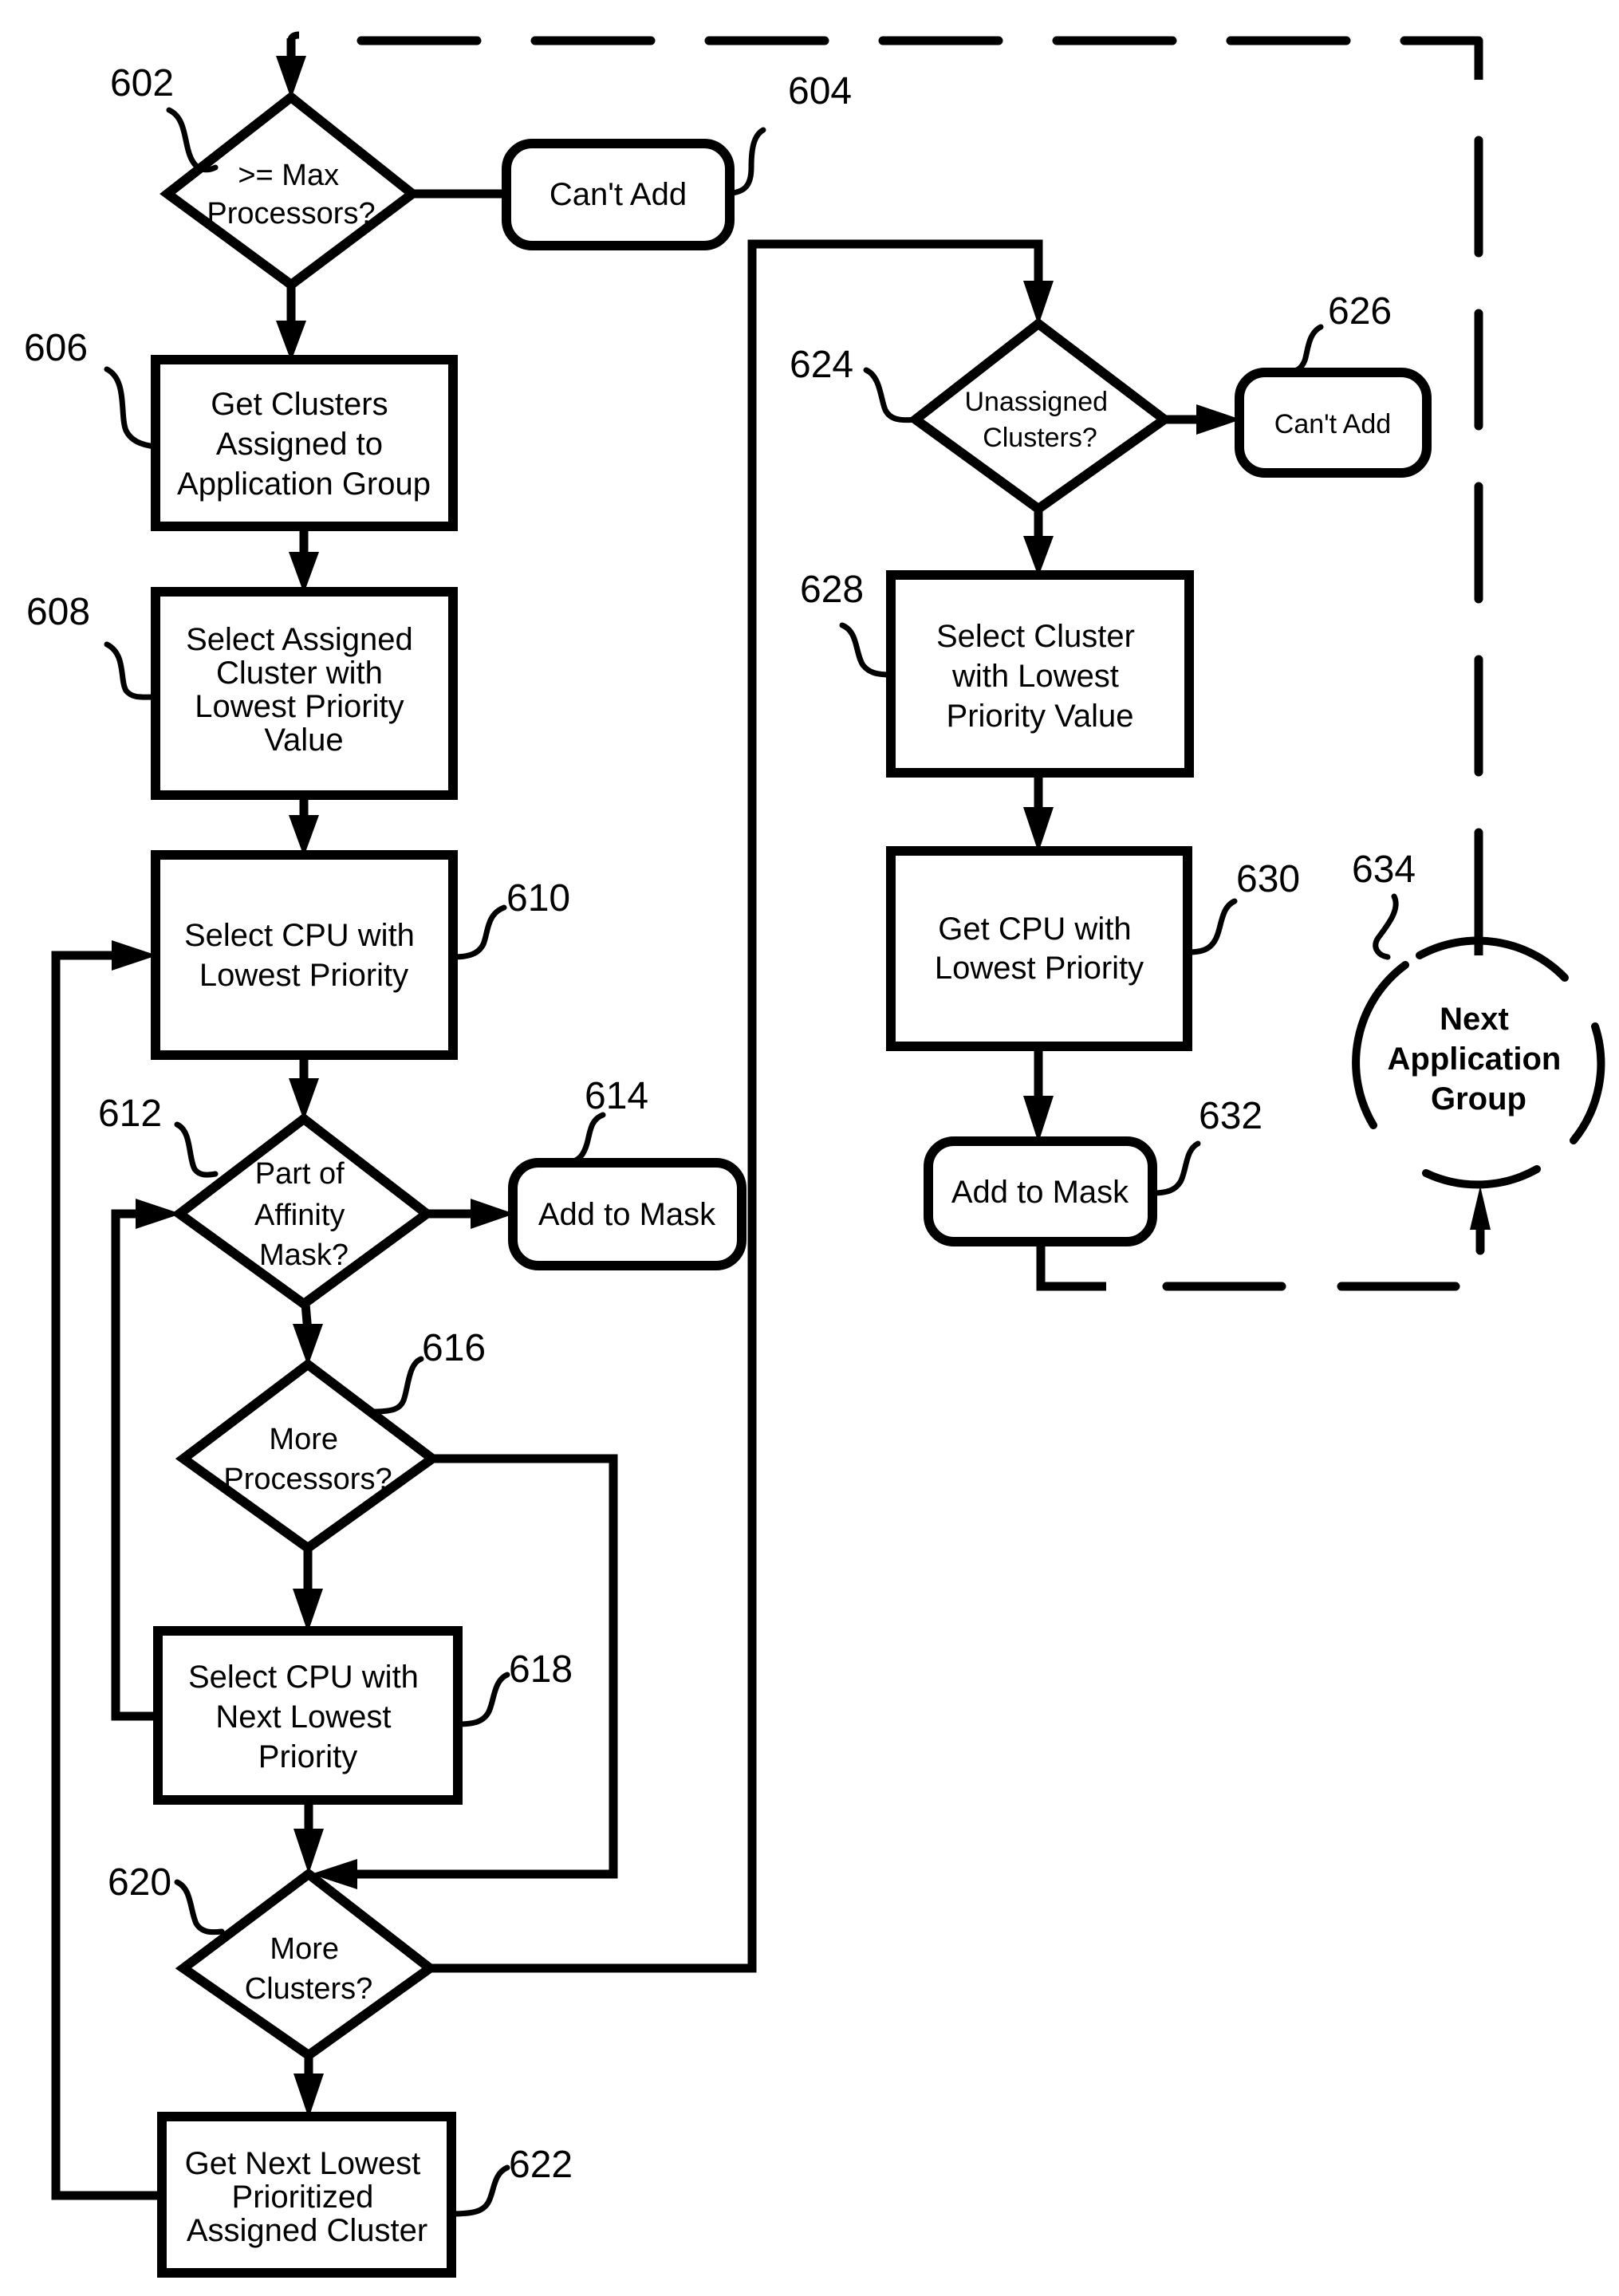  I want to click on node-text-line: Next Lowest, so click(303, 1717).